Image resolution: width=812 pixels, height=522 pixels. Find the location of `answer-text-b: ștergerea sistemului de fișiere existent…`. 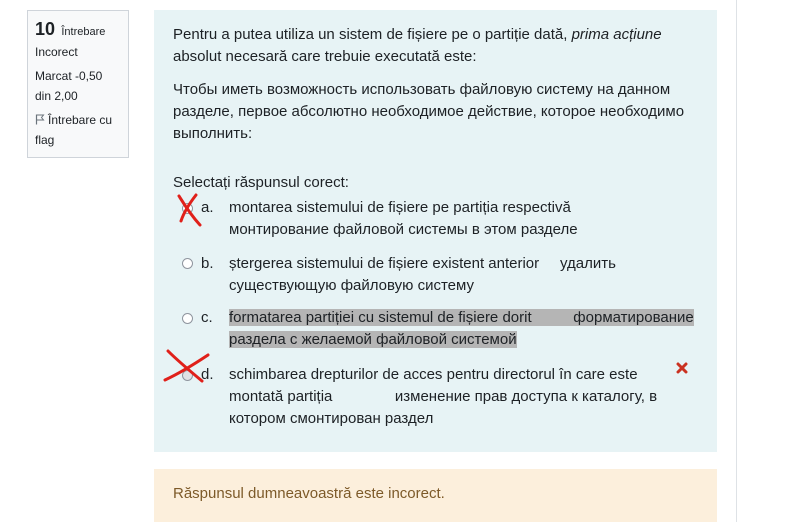

answer-text-b: ștergerea sistemului de fișiere existent… is located at coordinates (464, 275).